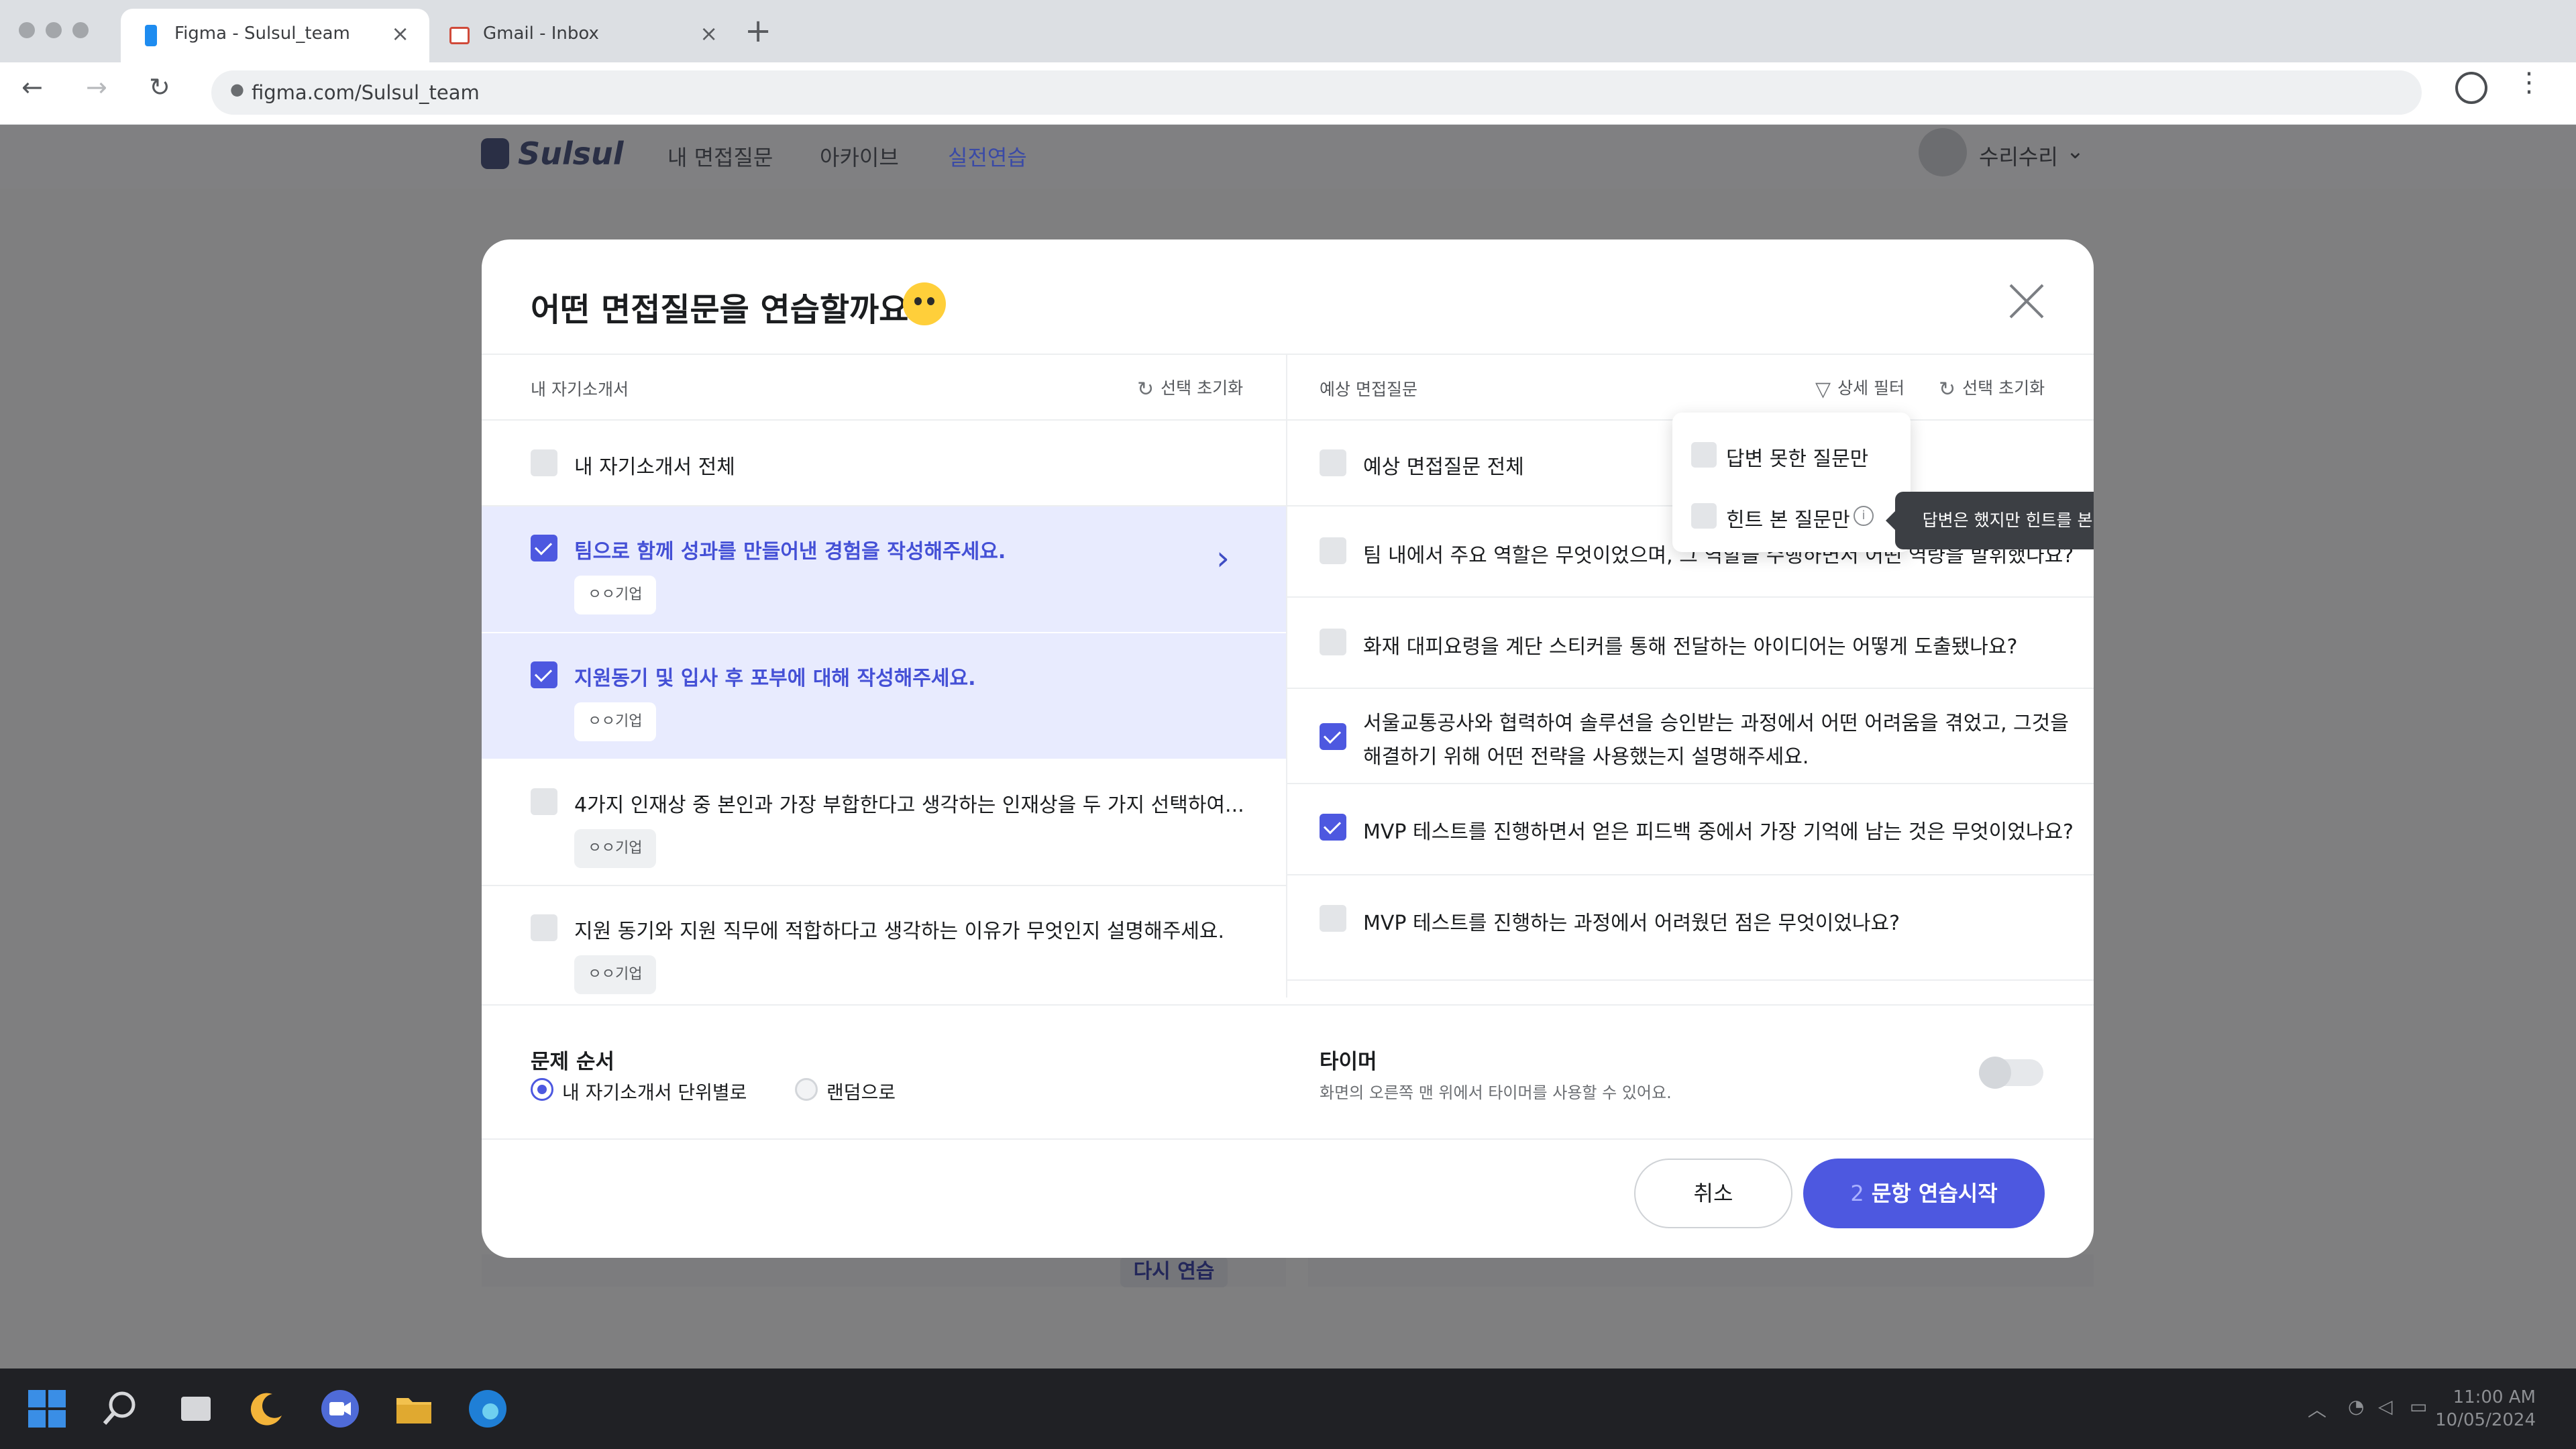 The height and width of the screenshot is (1449, 2576). I want to click on url-field: ● figma.com/Sulsul_team, so click(1316, 92).